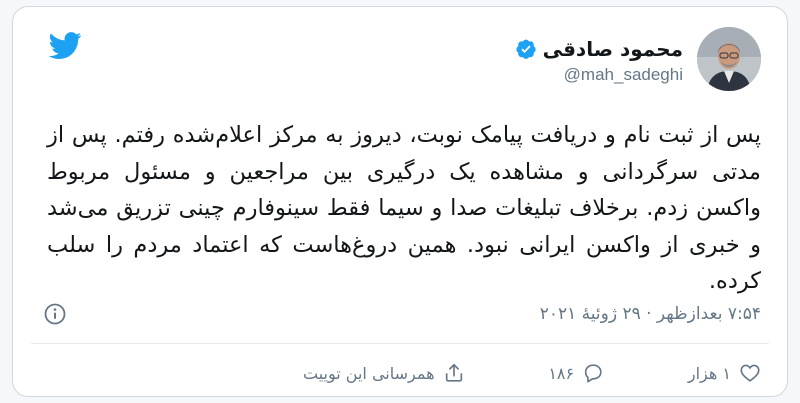  What do you see at coordinates (750, 373) in the screenshot?
I see `heart-icon` at bounding box center [750, 373].